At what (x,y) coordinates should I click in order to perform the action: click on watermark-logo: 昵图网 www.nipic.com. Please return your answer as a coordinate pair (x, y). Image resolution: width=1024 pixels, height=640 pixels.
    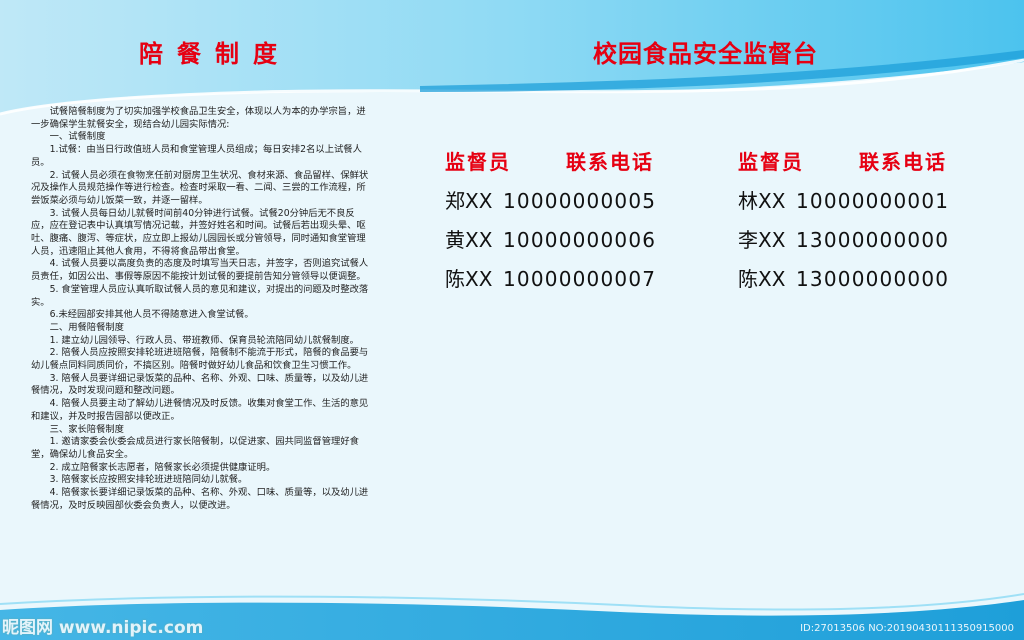
    Looking at the image, I should click on (103, 628).